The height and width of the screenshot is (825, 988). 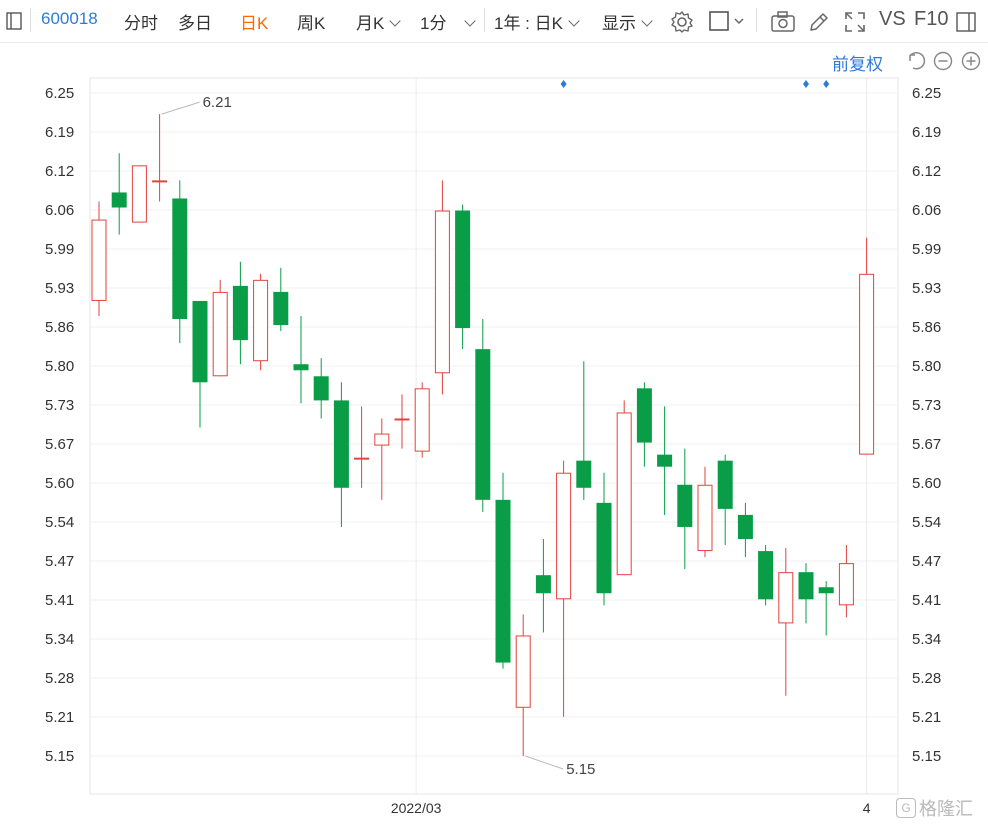 I want to click on undo-icon, so click(x=915, y=64).